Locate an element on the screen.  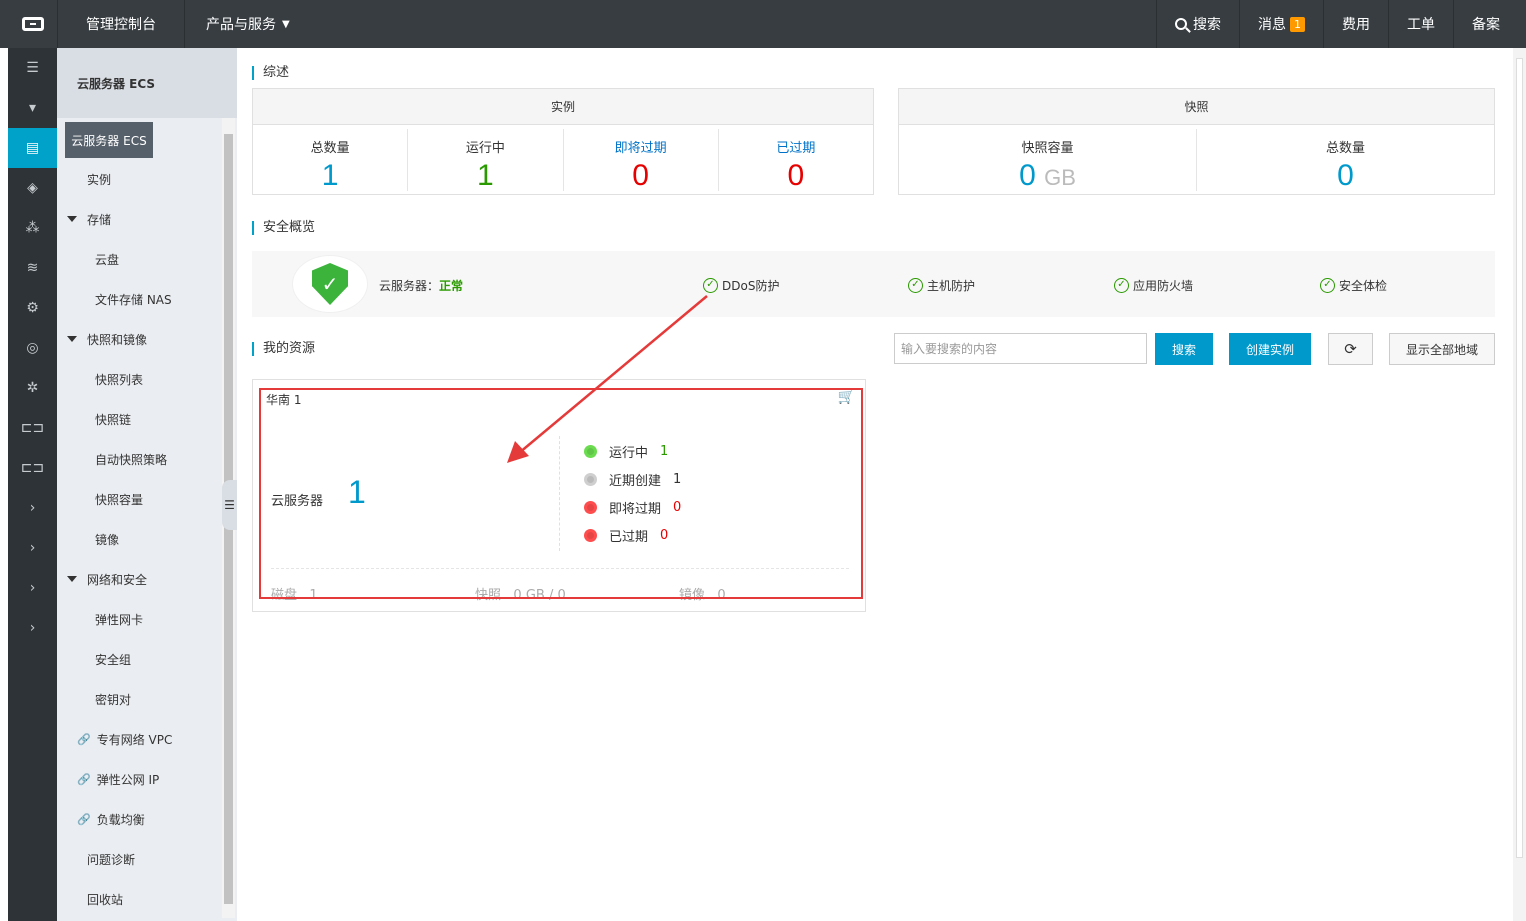
security-item-label: DDoS防护 is located at coordinates (751, 286).